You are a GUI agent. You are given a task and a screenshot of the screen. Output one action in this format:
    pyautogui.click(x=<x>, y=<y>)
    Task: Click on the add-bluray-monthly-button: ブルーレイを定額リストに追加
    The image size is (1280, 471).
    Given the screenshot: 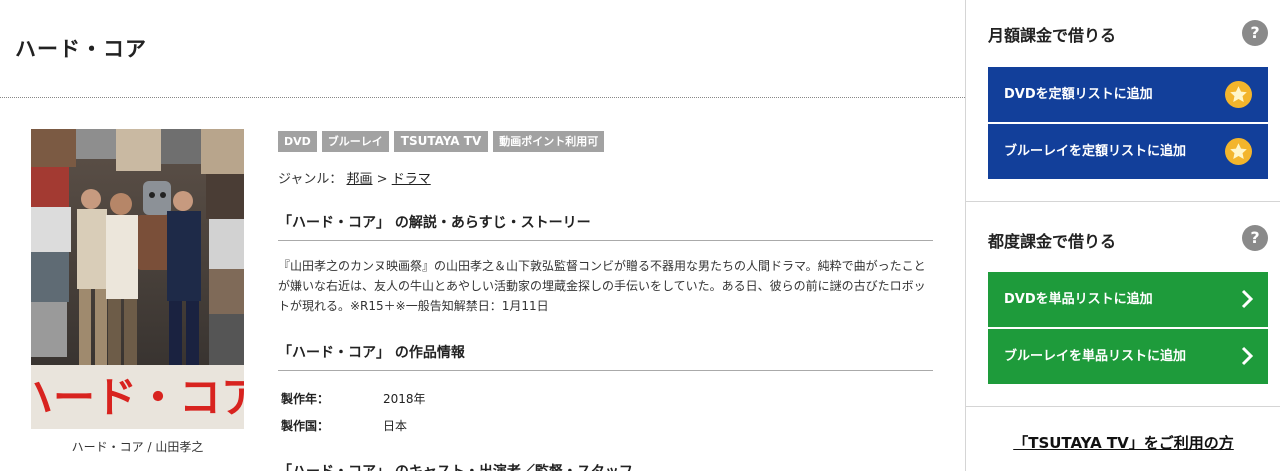 What is the action you would take?
    pyautogui.click(x=1128, y=151)
    